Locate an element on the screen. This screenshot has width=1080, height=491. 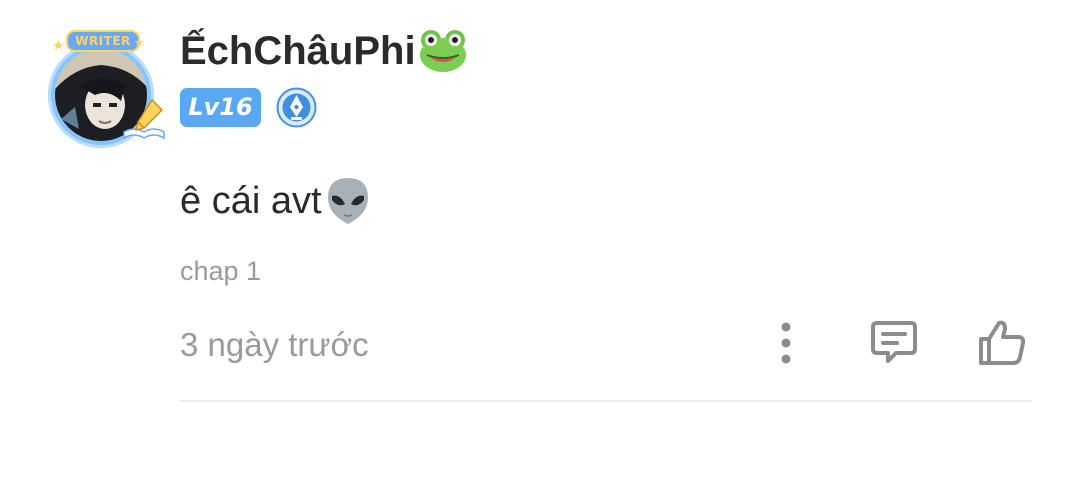
fountain-pen-badge-icon is located at coordinates (296, 107).